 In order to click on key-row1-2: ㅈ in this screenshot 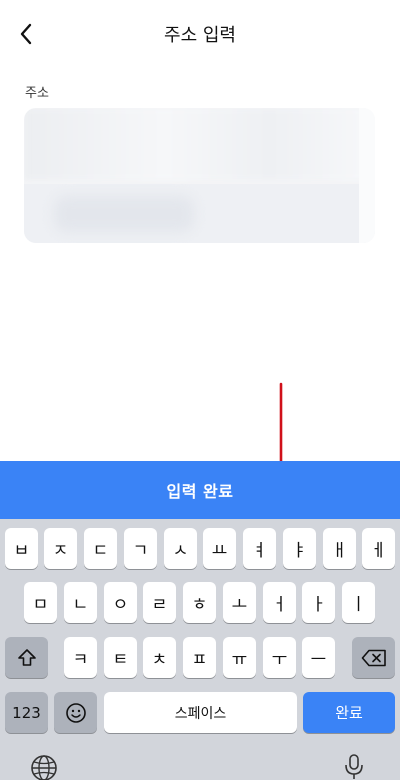, I will do `click(60, 548)`.